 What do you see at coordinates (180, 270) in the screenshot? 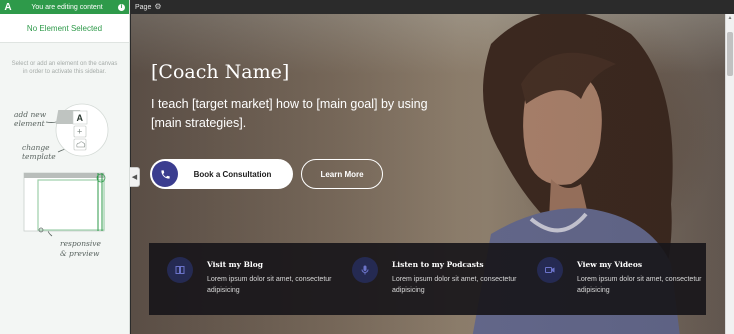
I see `book-icon` at bounding box center [180, 270].